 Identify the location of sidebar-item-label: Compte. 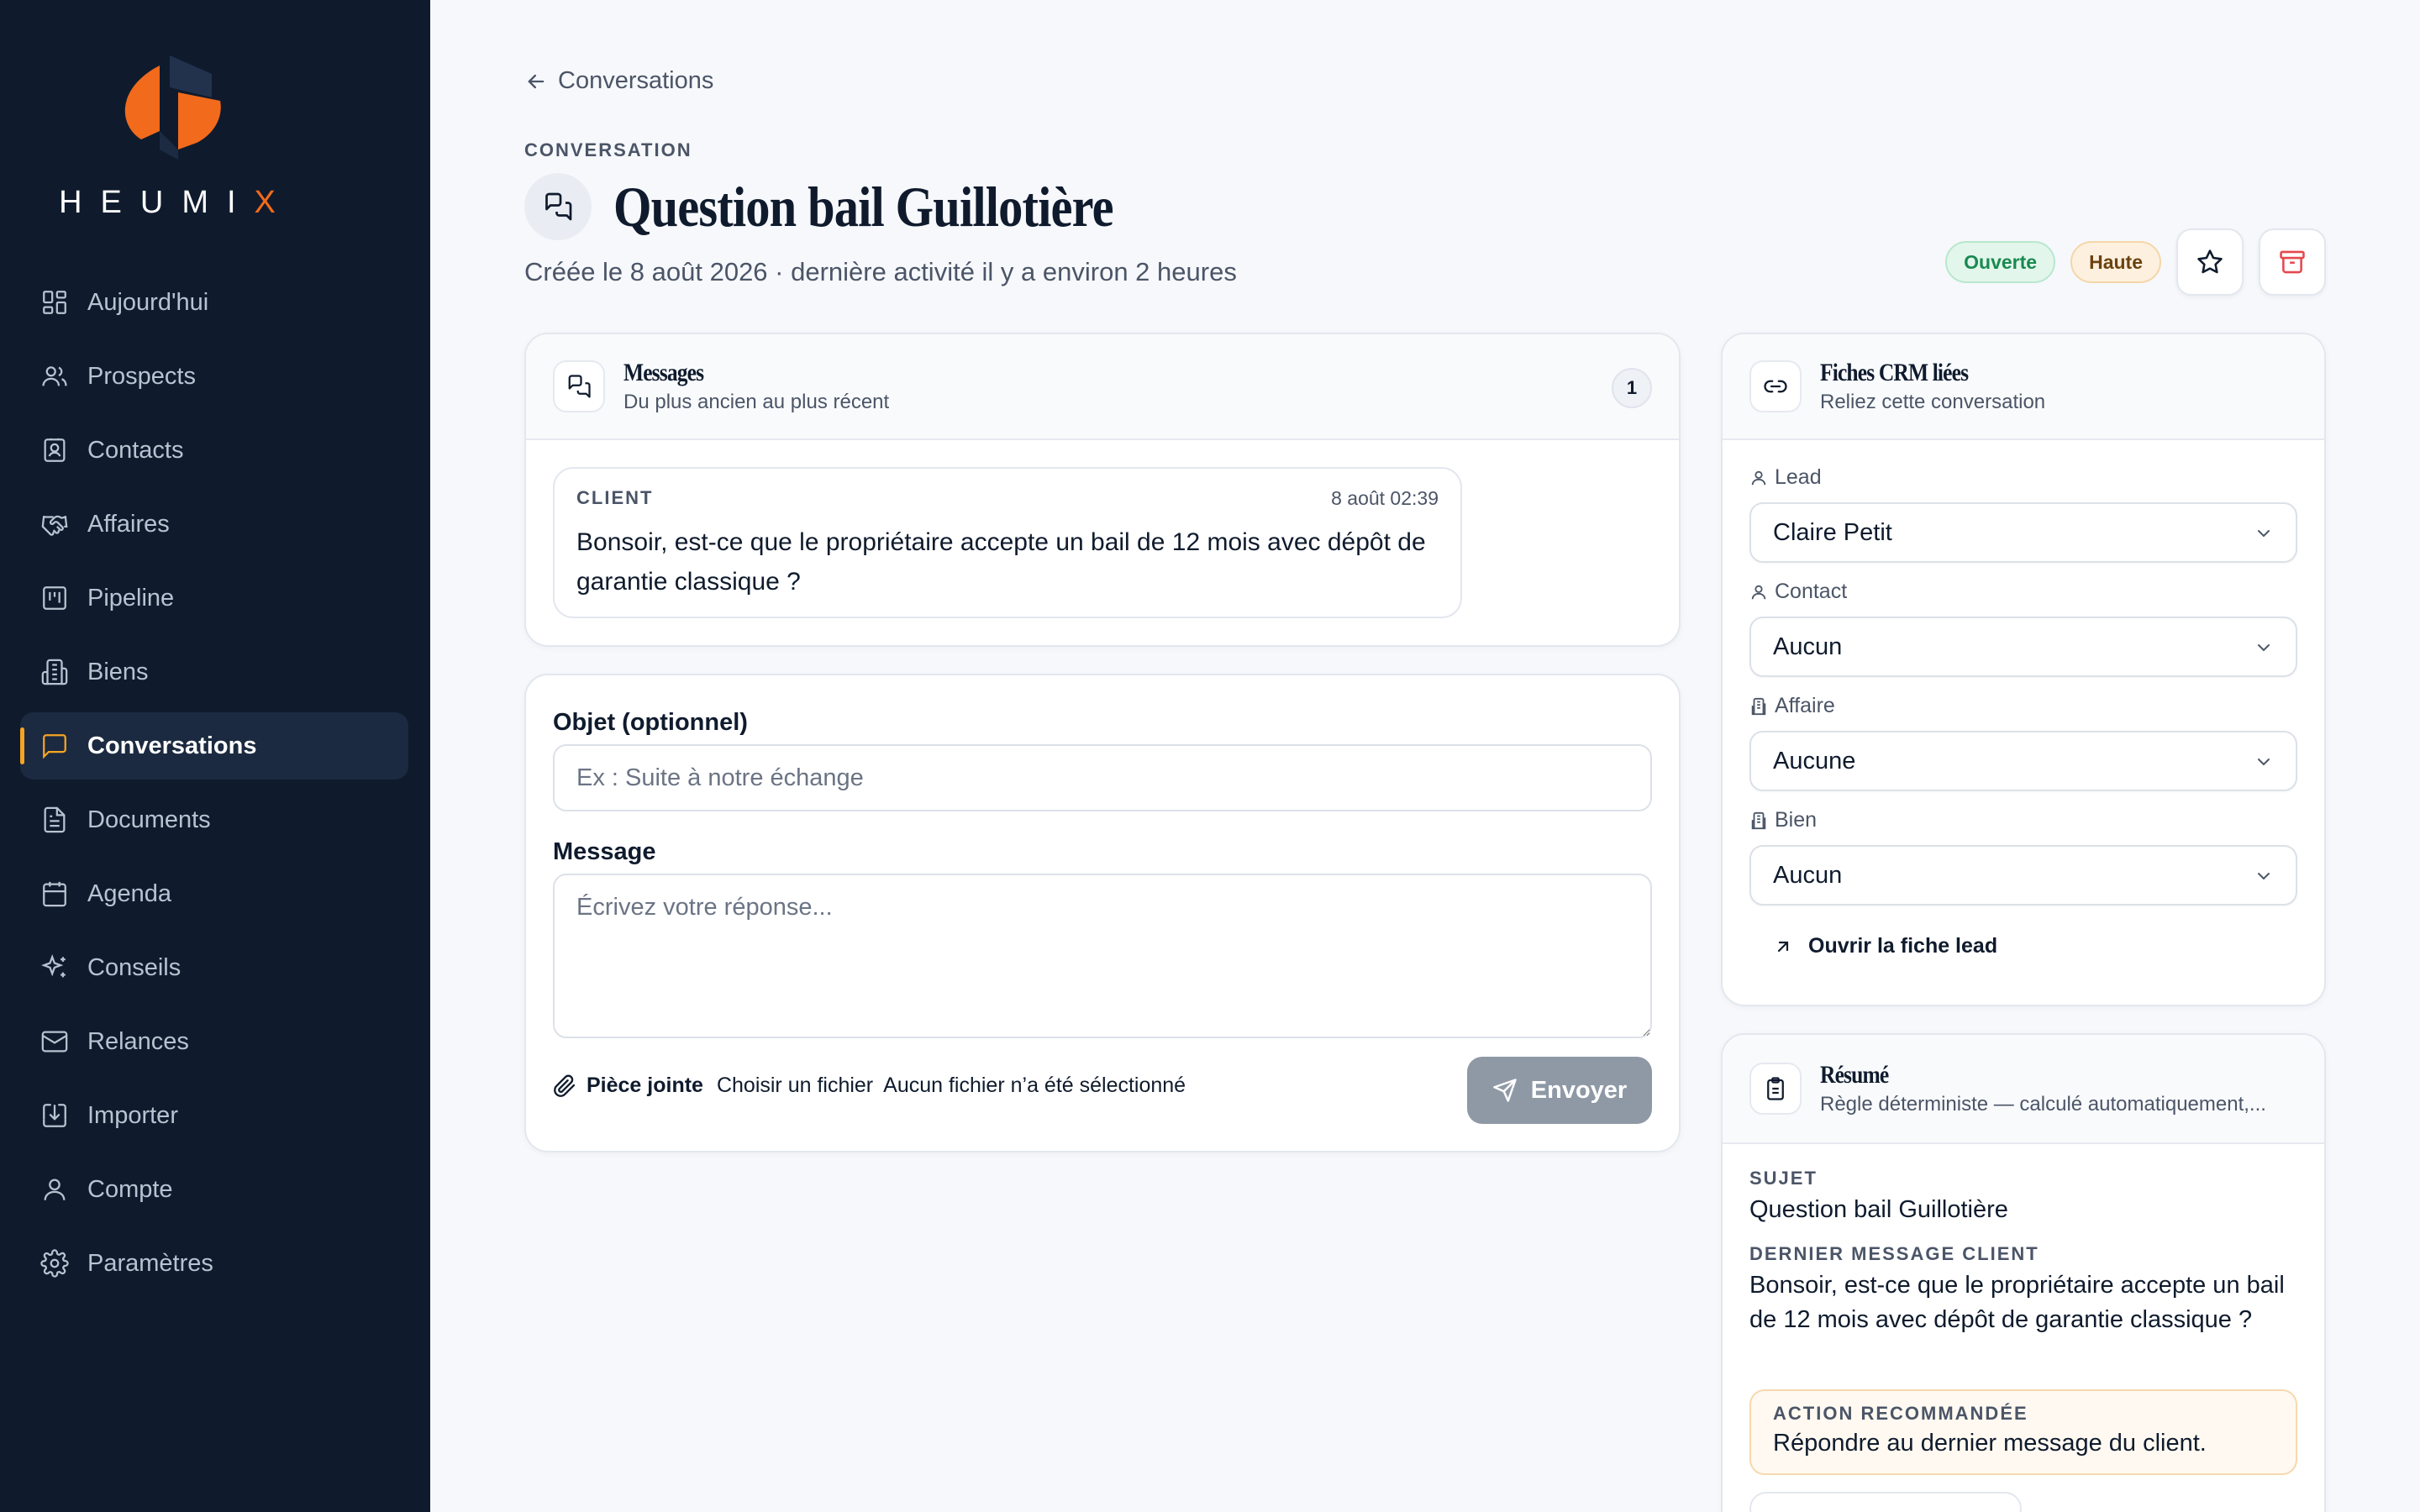
(130, 1189).